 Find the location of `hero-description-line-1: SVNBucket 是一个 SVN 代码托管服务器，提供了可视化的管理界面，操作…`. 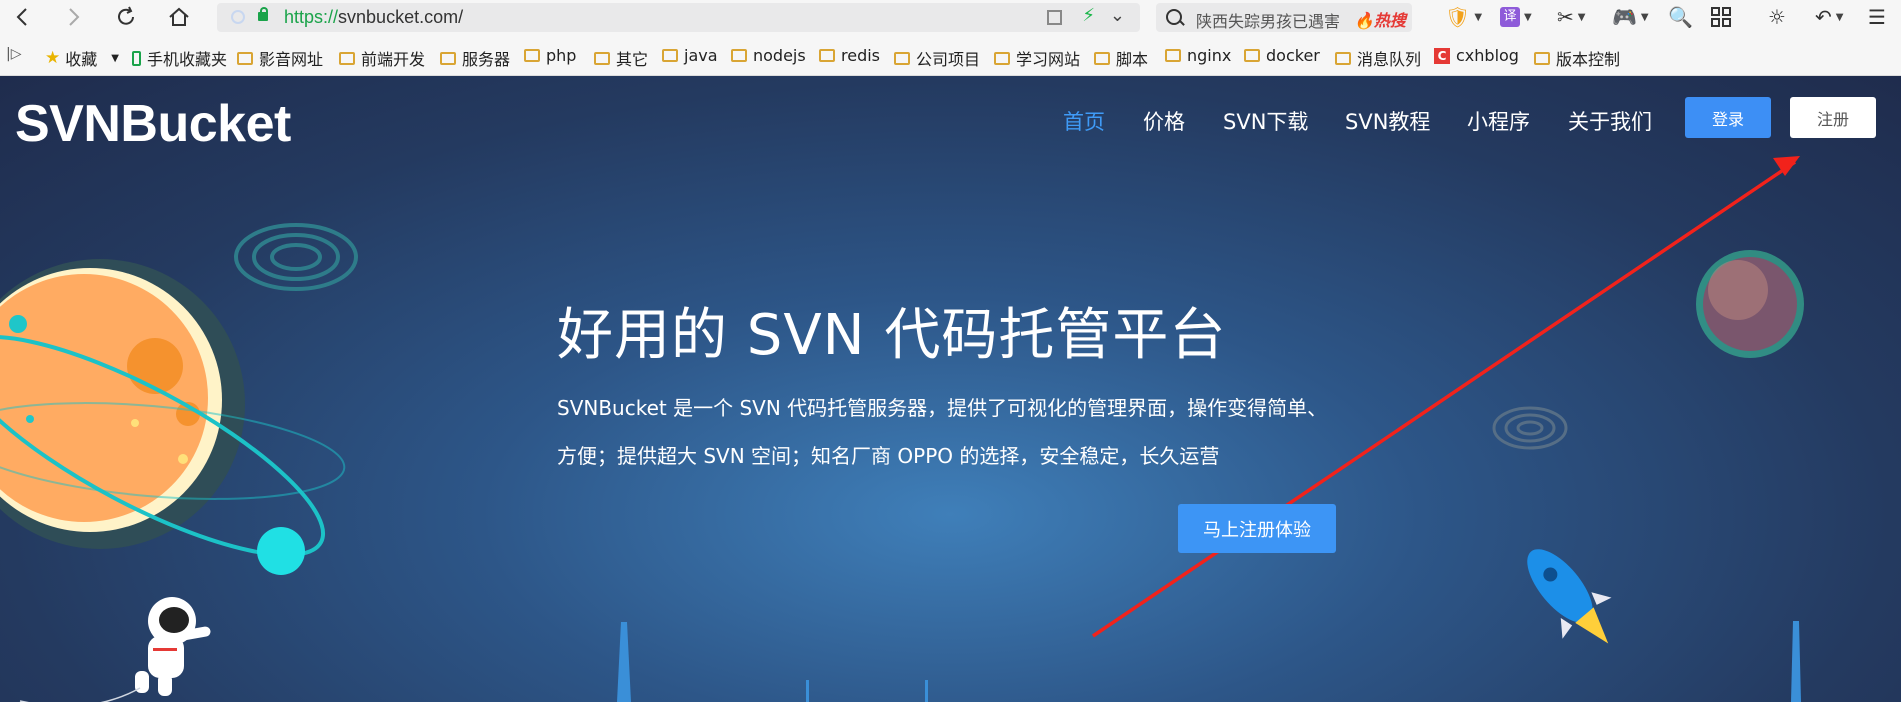

hero-description-line-1: SVNBucket 是一个 SVN 代码托管服务器，提供了可视化的管理界面，操作… is located at coordinates (942, 408).